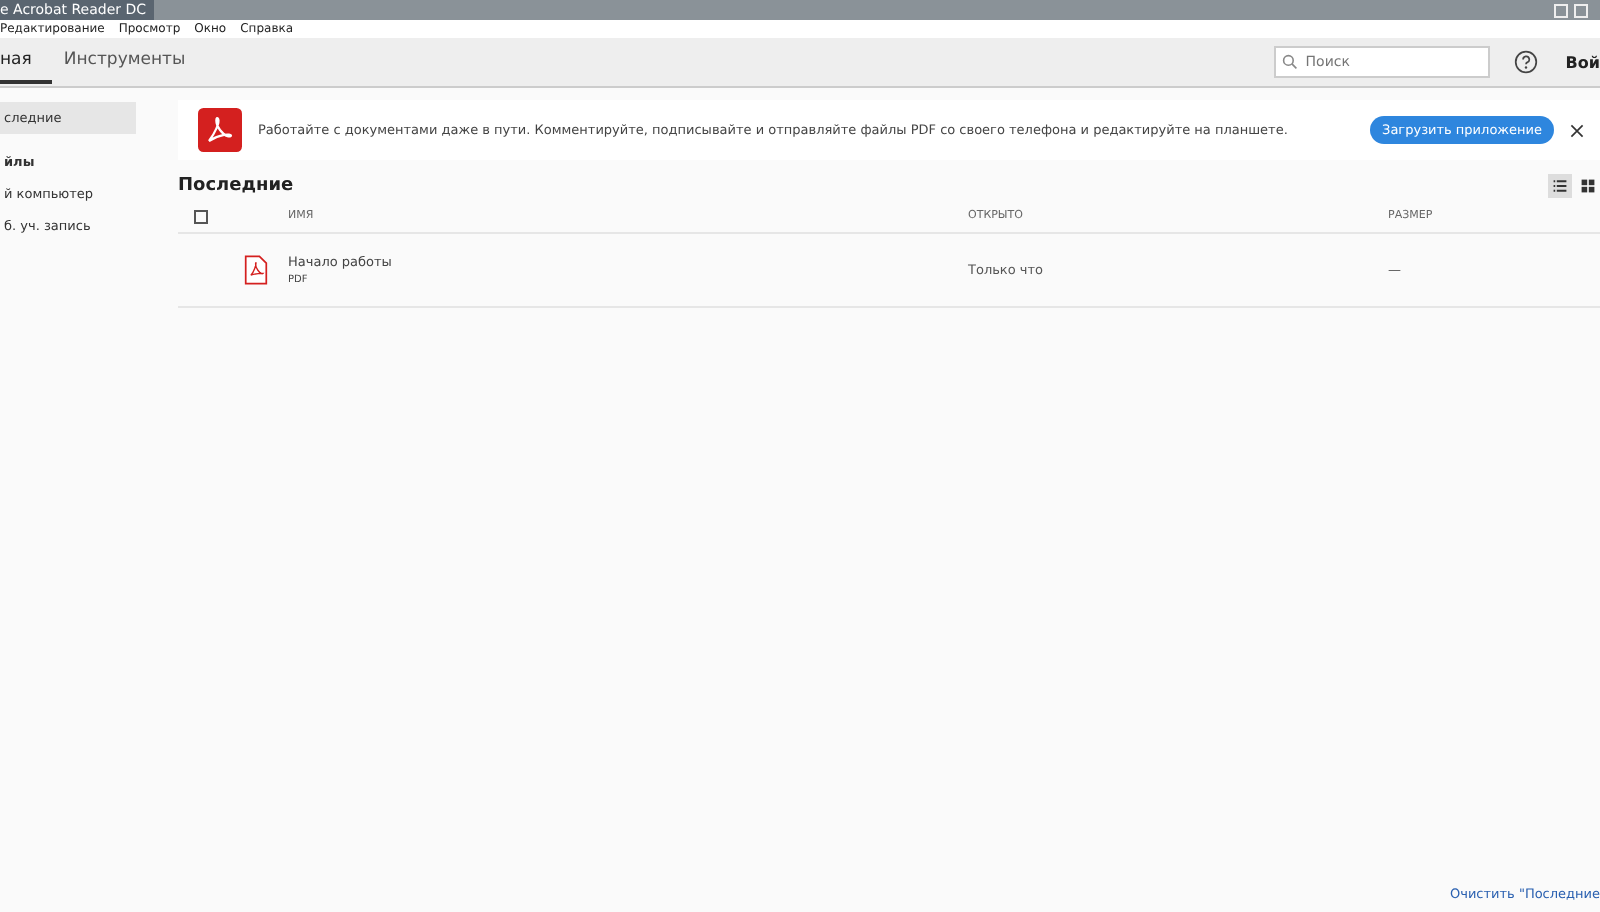  I want to click on close-icon, so click(1577, 130).